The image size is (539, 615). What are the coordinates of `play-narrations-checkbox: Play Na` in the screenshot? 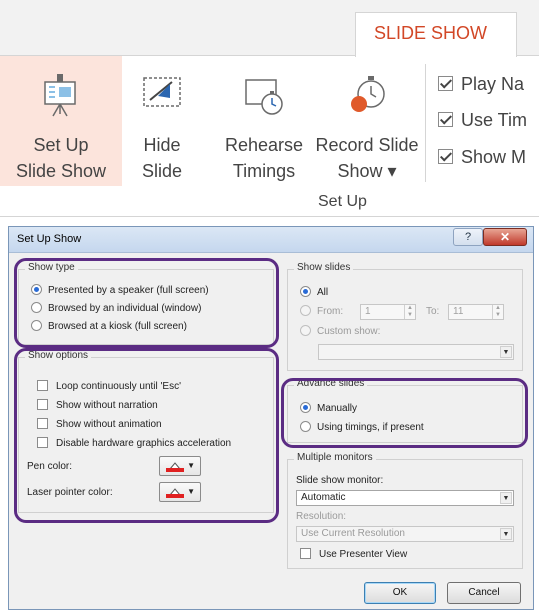 It's located at (481, 87).